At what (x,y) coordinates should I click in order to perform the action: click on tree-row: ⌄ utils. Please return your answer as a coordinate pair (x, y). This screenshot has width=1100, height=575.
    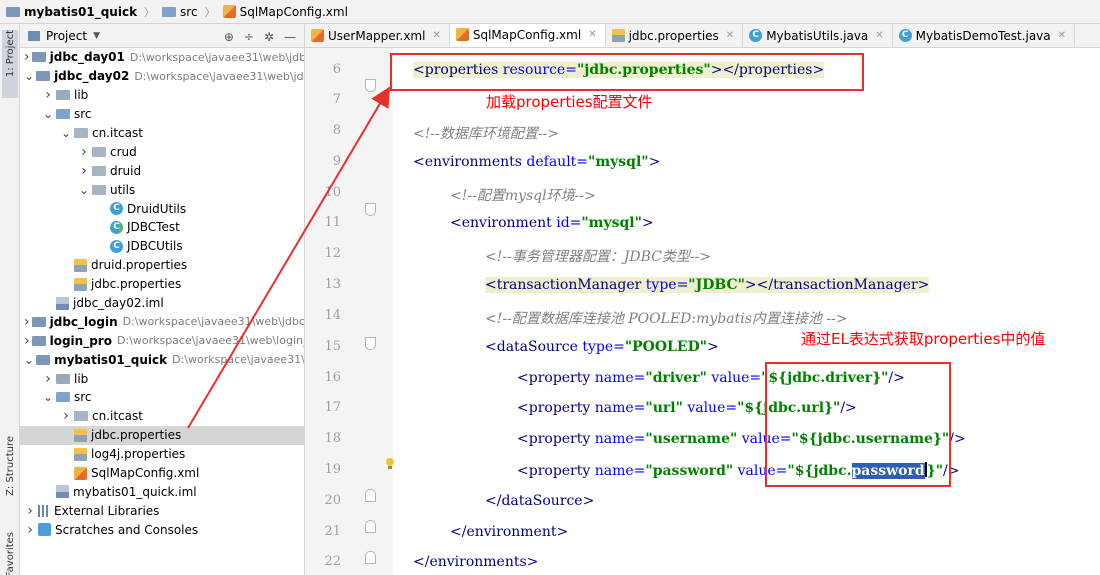
    Looking at the image, I should click on (162, 189).